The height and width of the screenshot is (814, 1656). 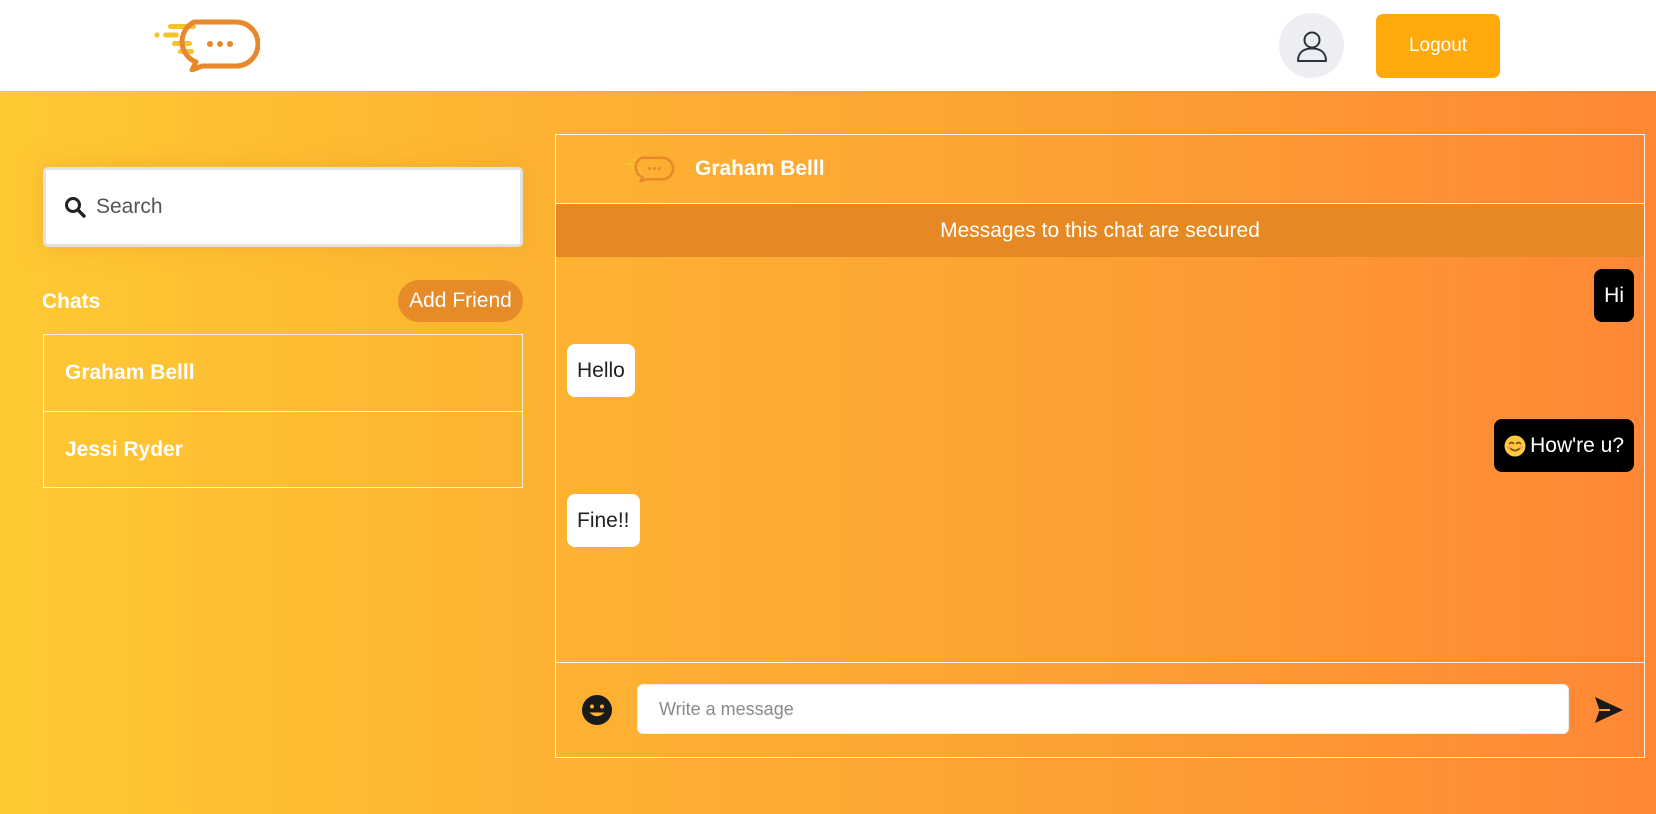 I want to click on chat-contact-name: Graham Belll, so click(x=760, y=168).